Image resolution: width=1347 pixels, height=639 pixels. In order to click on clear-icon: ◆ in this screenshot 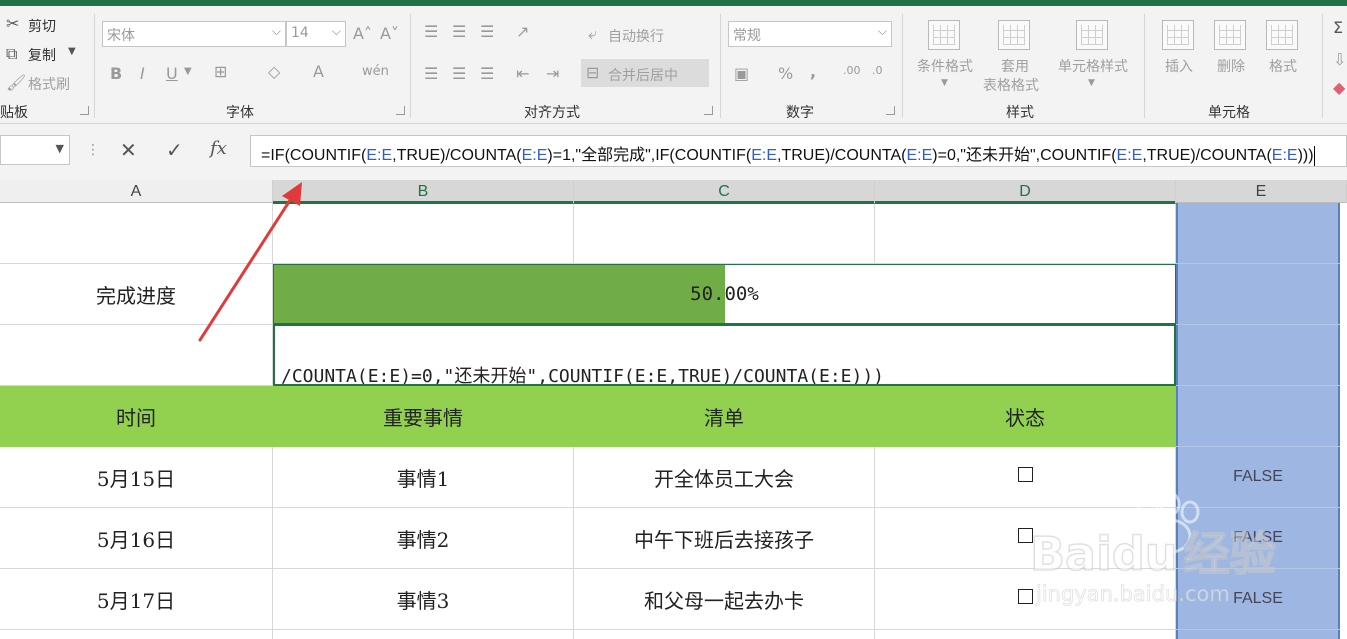, I will do `click(1339, 87)`.